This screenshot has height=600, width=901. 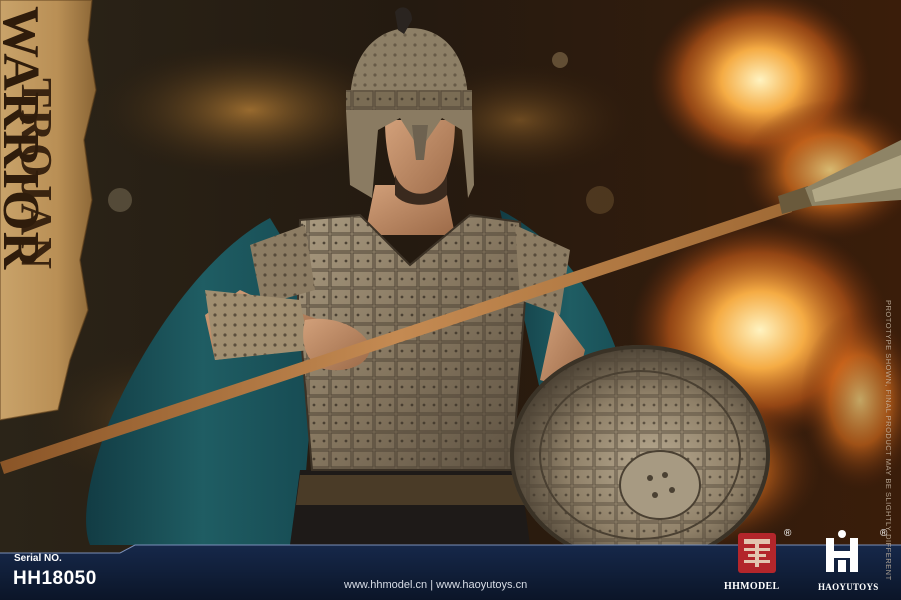 What do you see at coordinates (55, 578) in the screenshot?
I see `serial-number: HH18050` at bounding box center [55, 578].